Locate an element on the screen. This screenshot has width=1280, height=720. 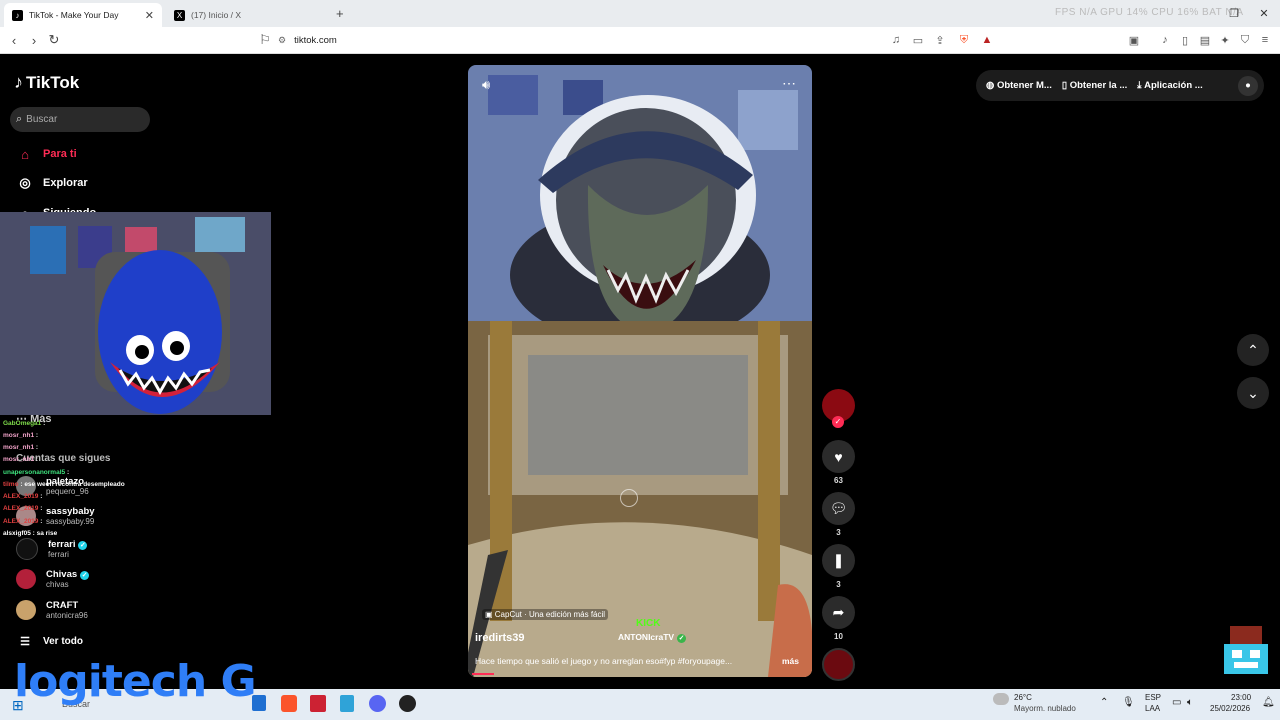
clock-time: 23:00 is located at coordinates (1241, 697).